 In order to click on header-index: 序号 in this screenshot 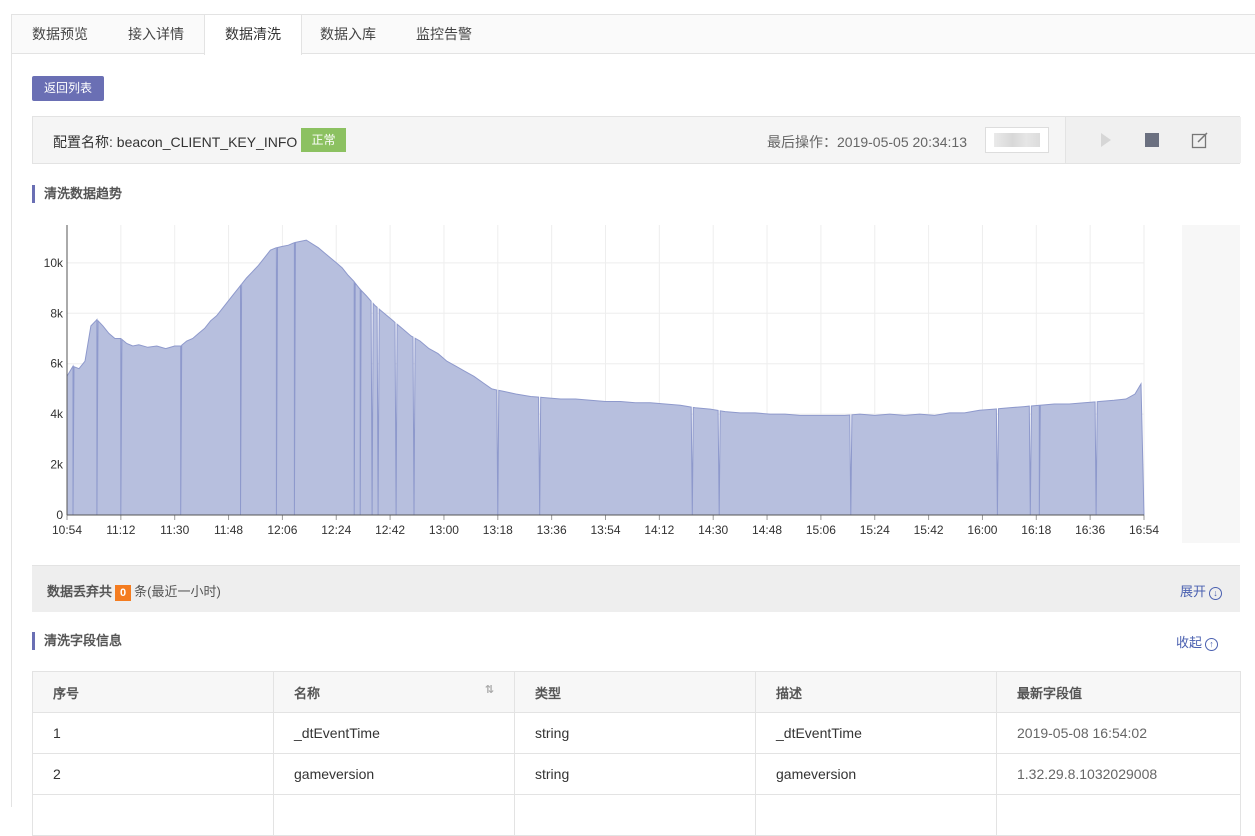, I will do `click(153, 692)`.